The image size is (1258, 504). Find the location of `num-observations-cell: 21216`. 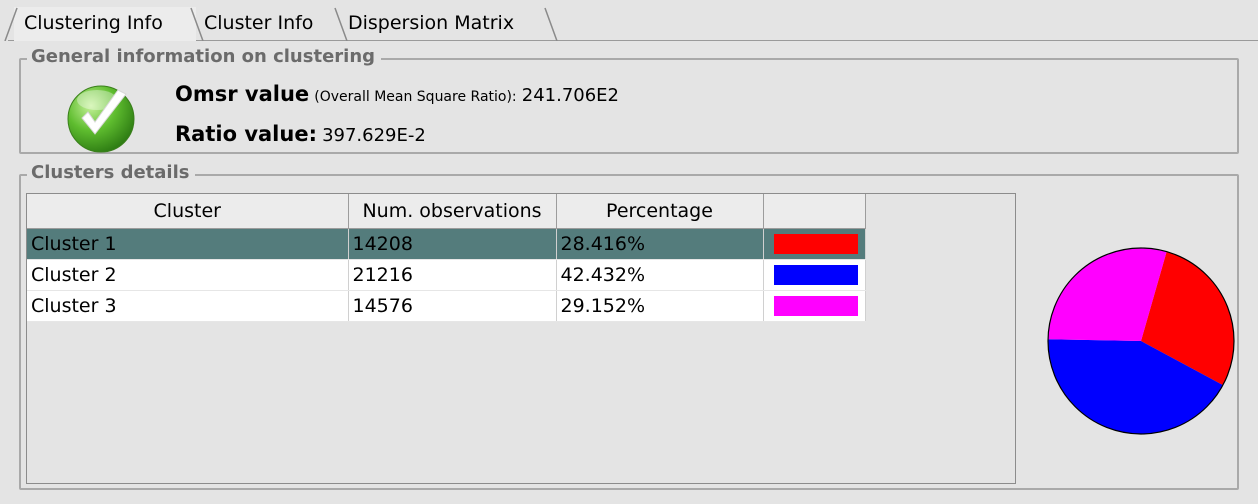

num-observations-cell: 21216 is located at coordinates (452, 275).